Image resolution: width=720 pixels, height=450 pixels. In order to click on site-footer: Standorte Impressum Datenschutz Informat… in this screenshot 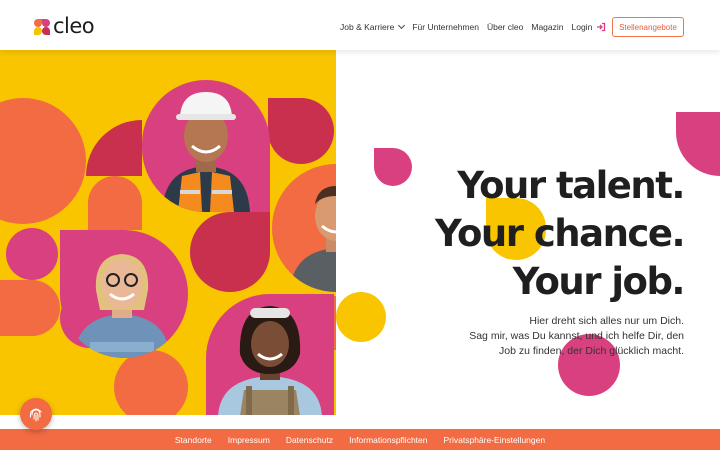, I will do `click(360, 439)`.